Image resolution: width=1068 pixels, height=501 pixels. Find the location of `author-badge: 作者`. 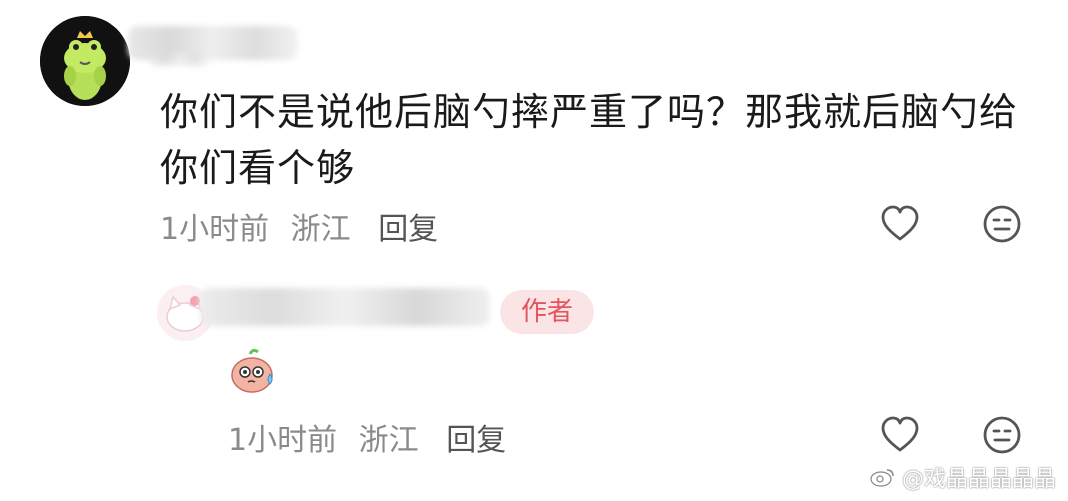

author-badge: 作者 is located at coordinates (547, 312).